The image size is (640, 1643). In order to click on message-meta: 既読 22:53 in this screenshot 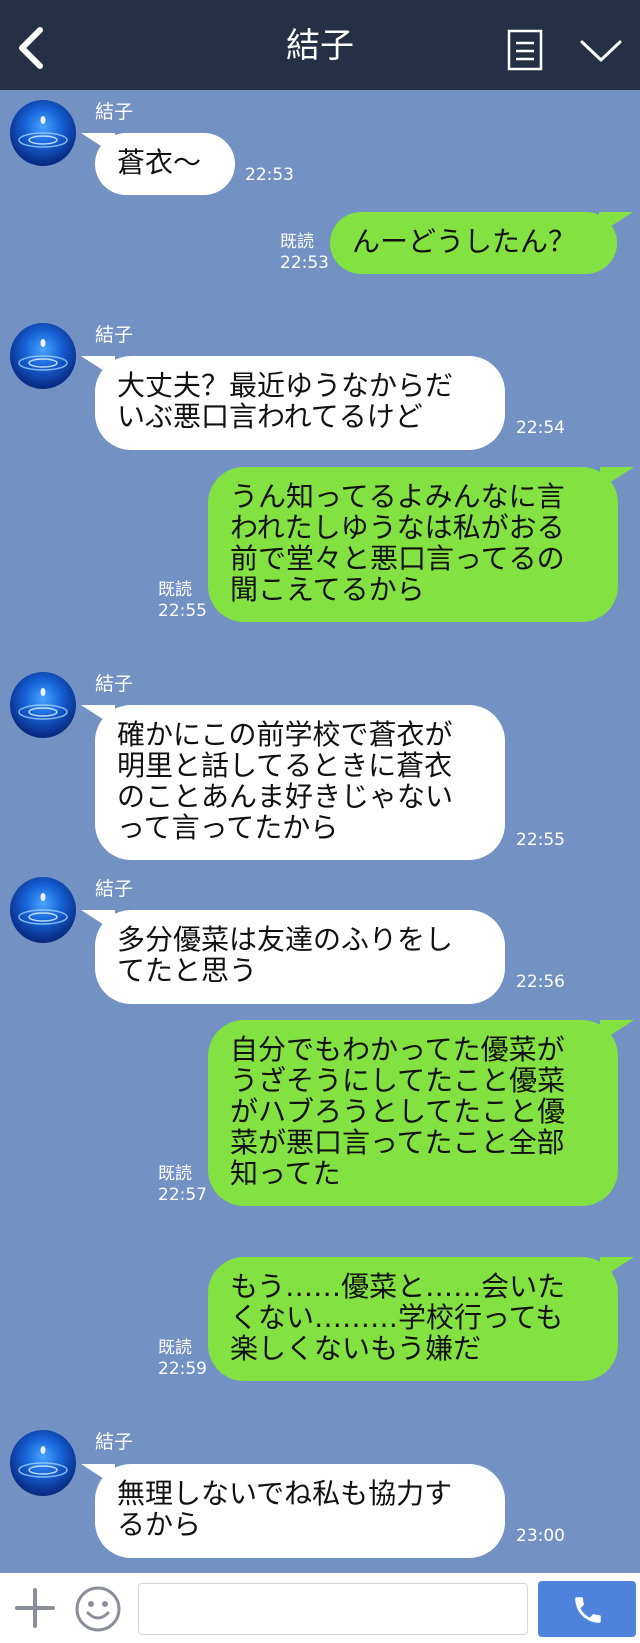, I will do `click(304, 253)`.